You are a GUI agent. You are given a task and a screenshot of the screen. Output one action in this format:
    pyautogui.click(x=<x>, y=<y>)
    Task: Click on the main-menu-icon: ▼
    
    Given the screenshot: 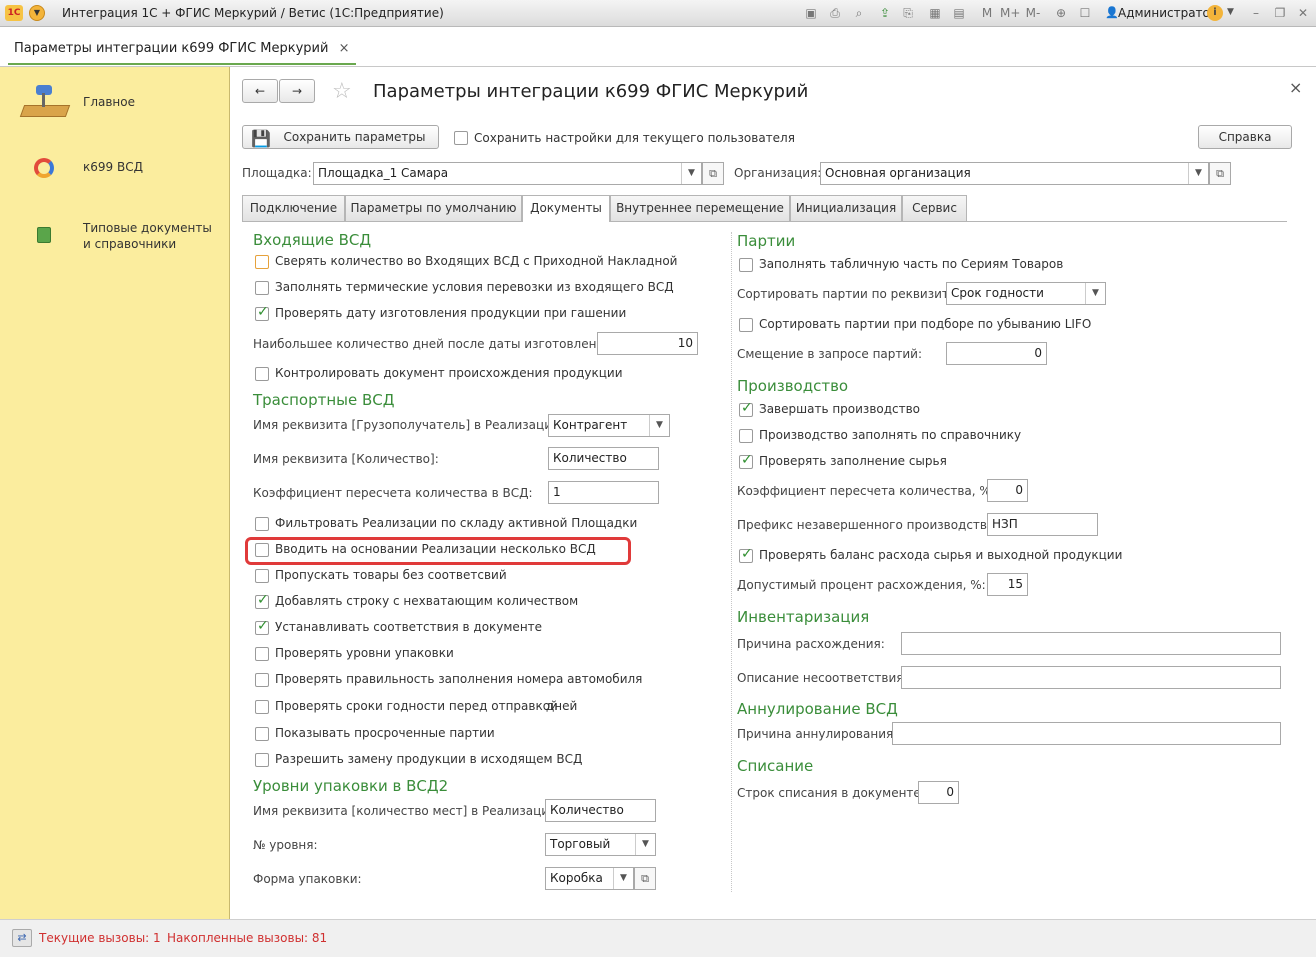 What is the action you would take?
    pyautogui.click(x=37, y=13)
    